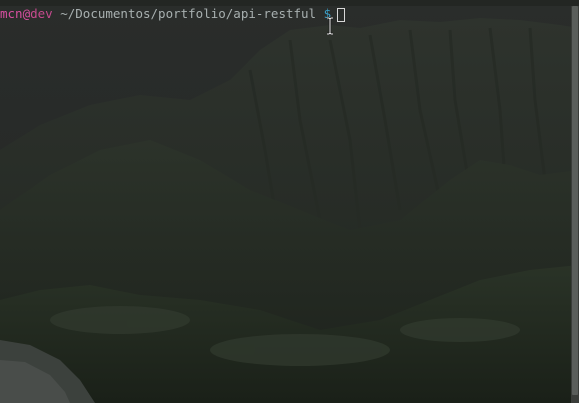 The image size is (579, 403). I want to click on i-beam-cursor-icon, so click(330, 26).